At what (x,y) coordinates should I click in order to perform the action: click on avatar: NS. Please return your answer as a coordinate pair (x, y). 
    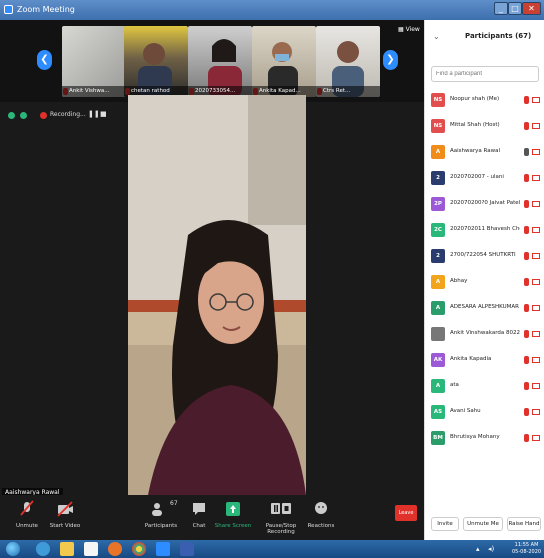
    Looking at the image, I should click on (438, 100).